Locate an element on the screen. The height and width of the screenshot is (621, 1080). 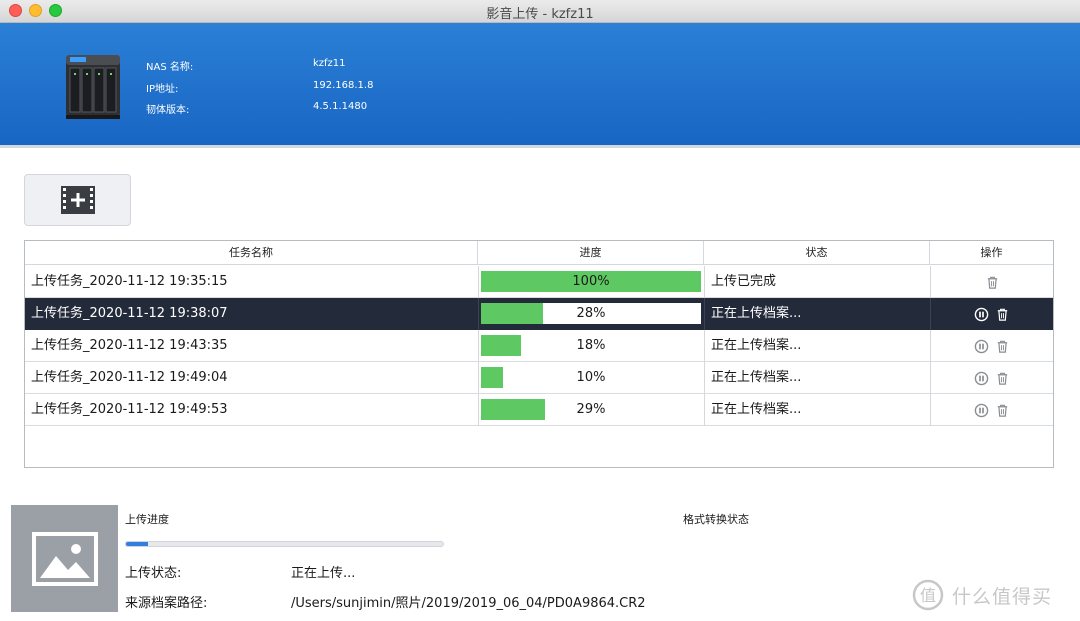
file-thumbnail is located at coordinates (64, 558).